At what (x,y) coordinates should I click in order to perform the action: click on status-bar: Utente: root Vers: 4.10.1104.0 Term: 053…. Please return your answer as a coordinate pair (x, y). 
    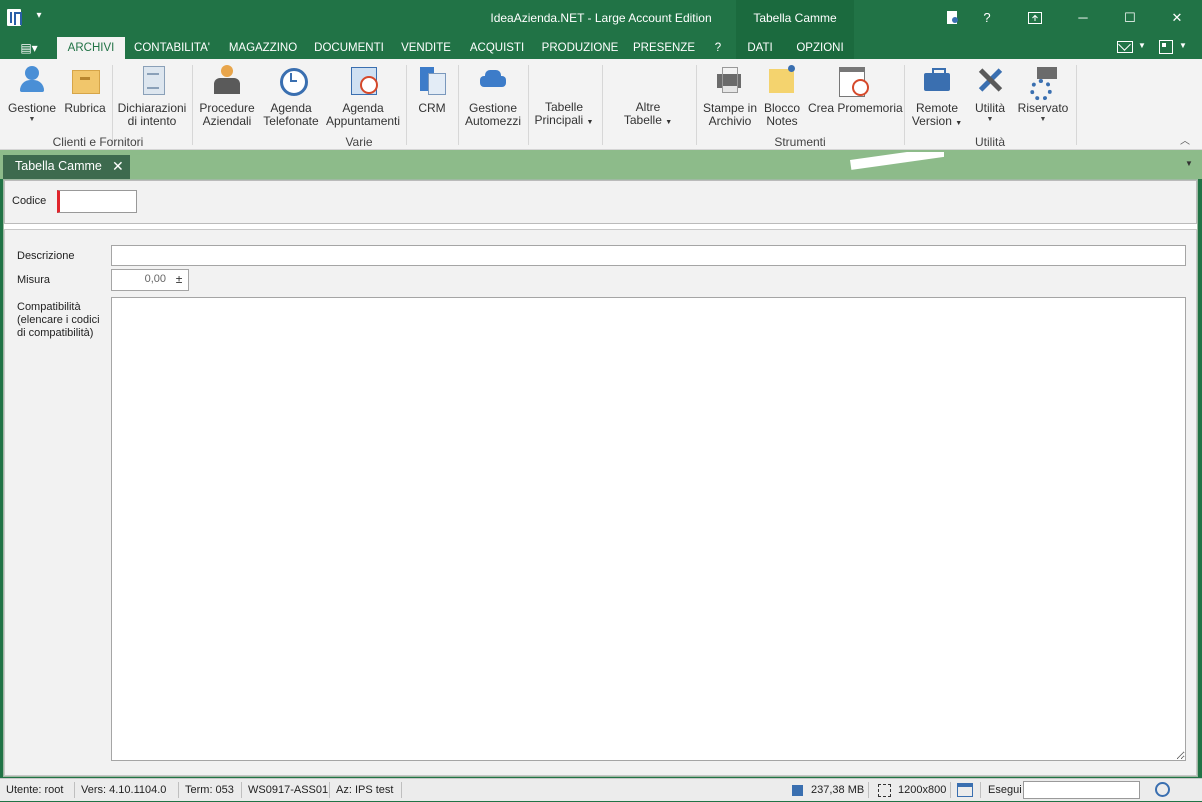
    Looking at the image, I should click on (601, 789).